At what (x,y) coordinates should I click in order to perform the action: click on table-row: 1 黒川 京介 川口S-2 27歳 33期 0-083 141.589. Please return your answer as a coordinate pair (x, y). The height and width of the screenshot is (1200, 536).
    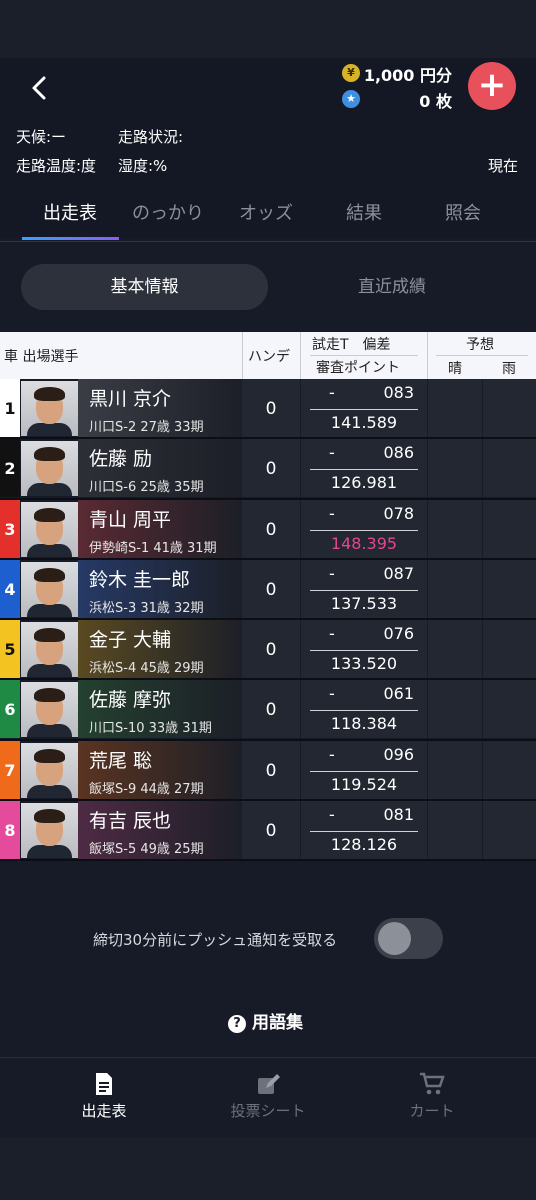
    Looking at the image, I should click on (268, 409).